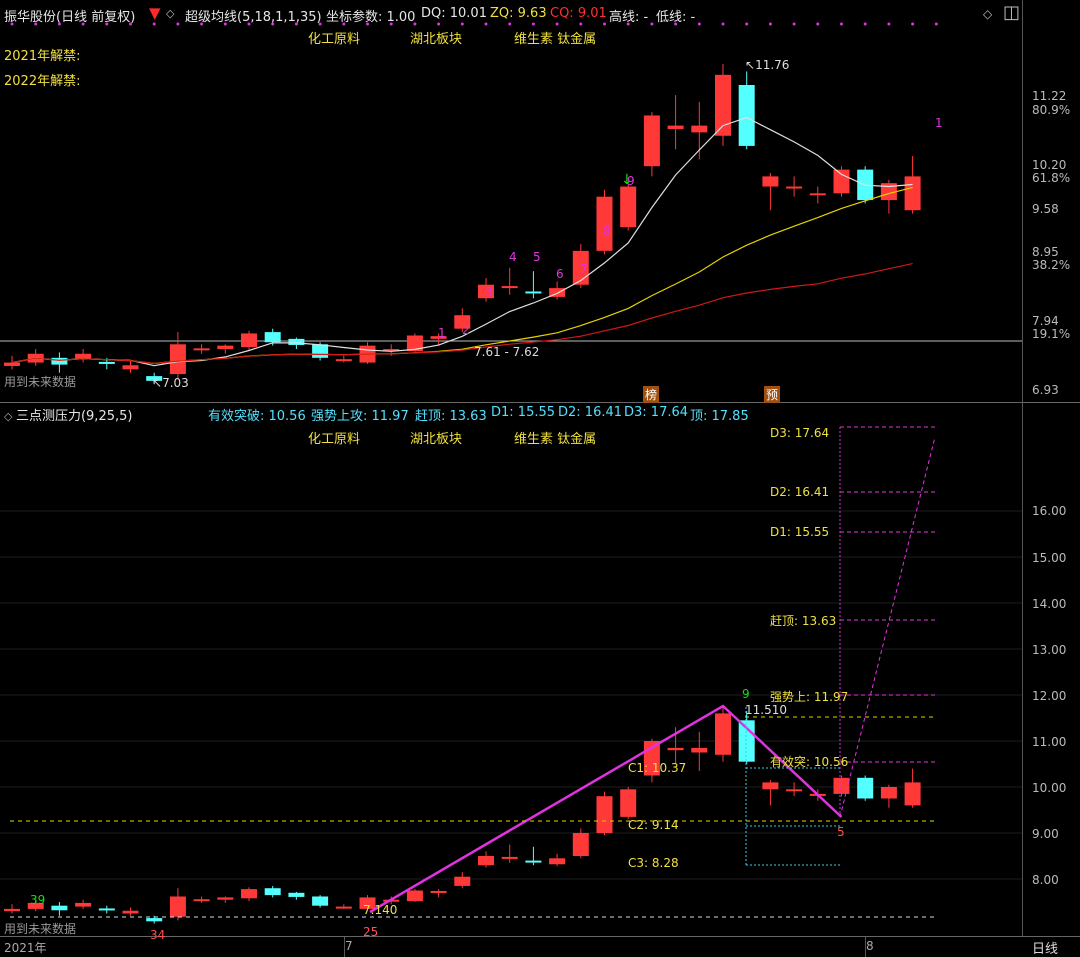  I want to click on axis-label: 8.00, so click(1045, 880).